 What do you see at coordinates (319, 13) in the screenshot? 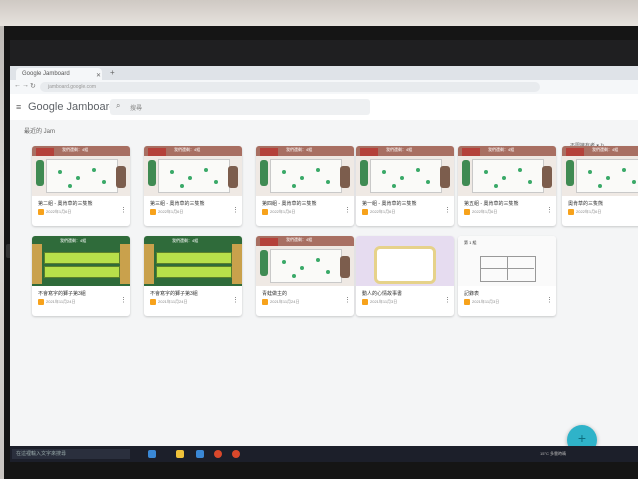
I see `wall-background` at bounding box center [319, 13].